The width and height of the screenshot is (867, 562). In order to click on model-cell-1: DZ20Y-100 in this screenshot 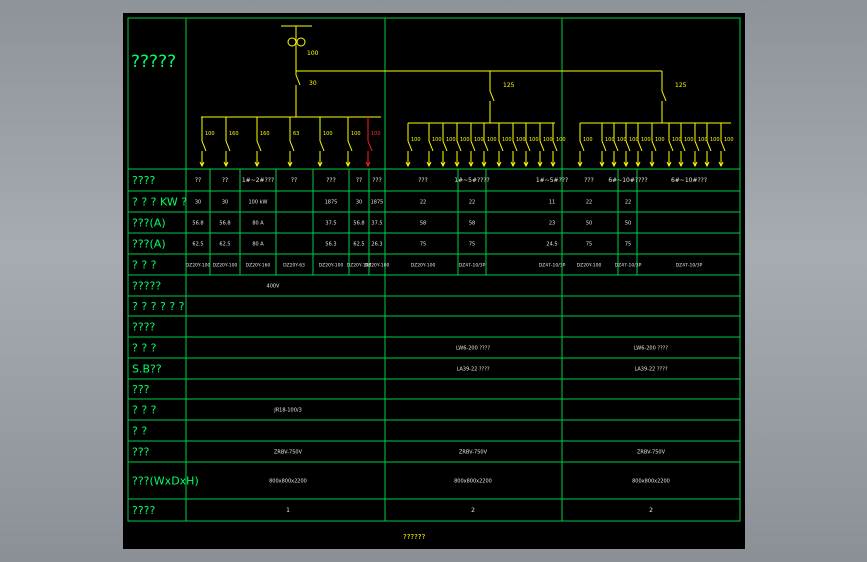, I will do `click(198, 266)`.